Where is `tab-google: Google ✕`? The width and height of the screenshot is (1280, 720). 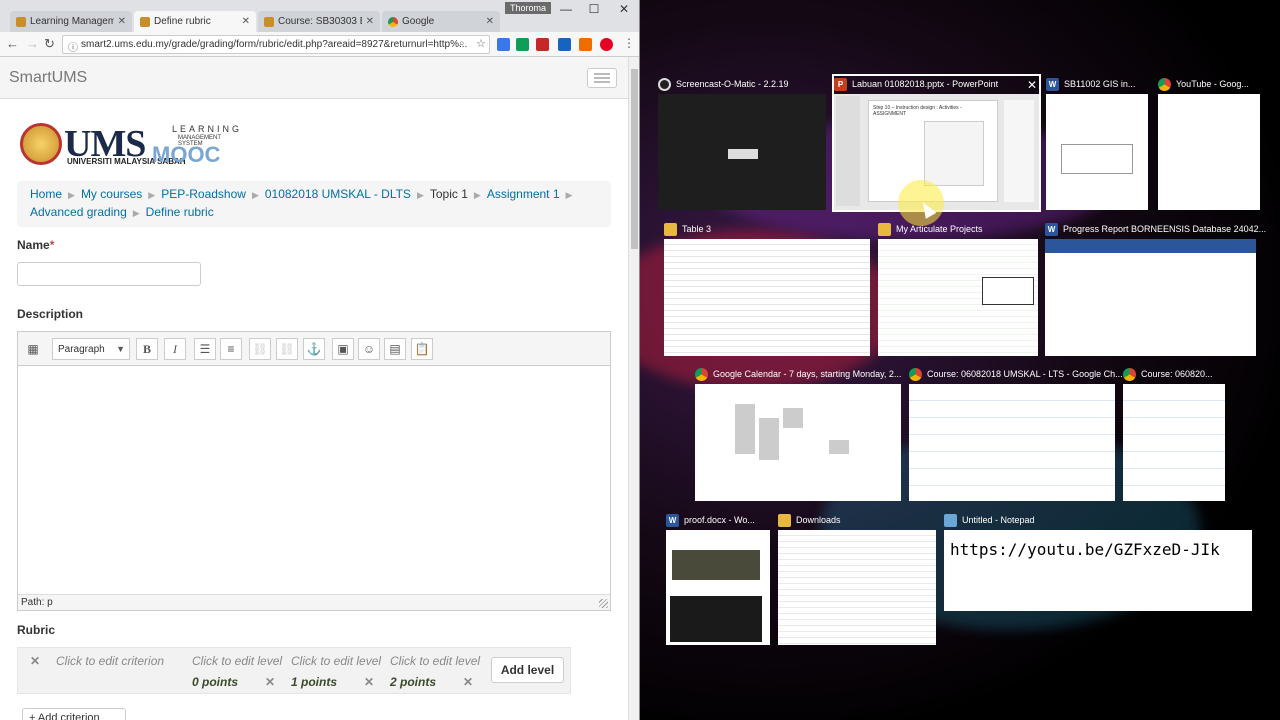
tab-google: Google ✕ is located at coordinates (441, 21).